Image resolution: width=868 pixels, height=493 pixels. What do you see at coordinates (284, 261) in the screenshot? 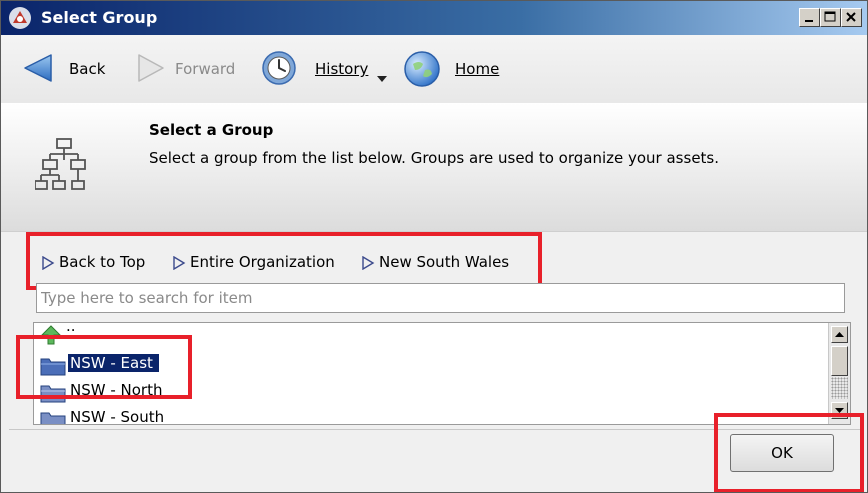
I see `breadcrumb-highlight-box` at bounding box center [284, 261].